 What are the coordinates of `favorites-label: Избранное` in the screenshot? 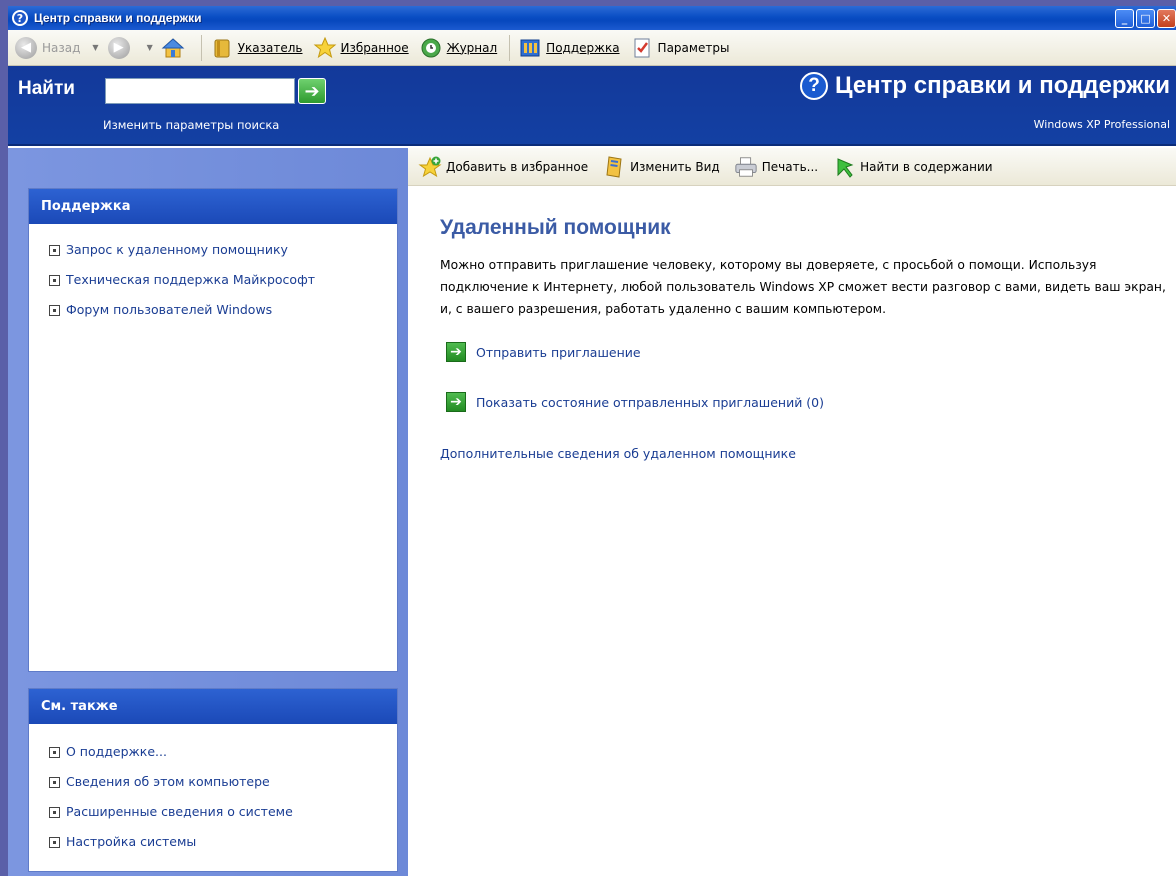 It's located at (374, 47).